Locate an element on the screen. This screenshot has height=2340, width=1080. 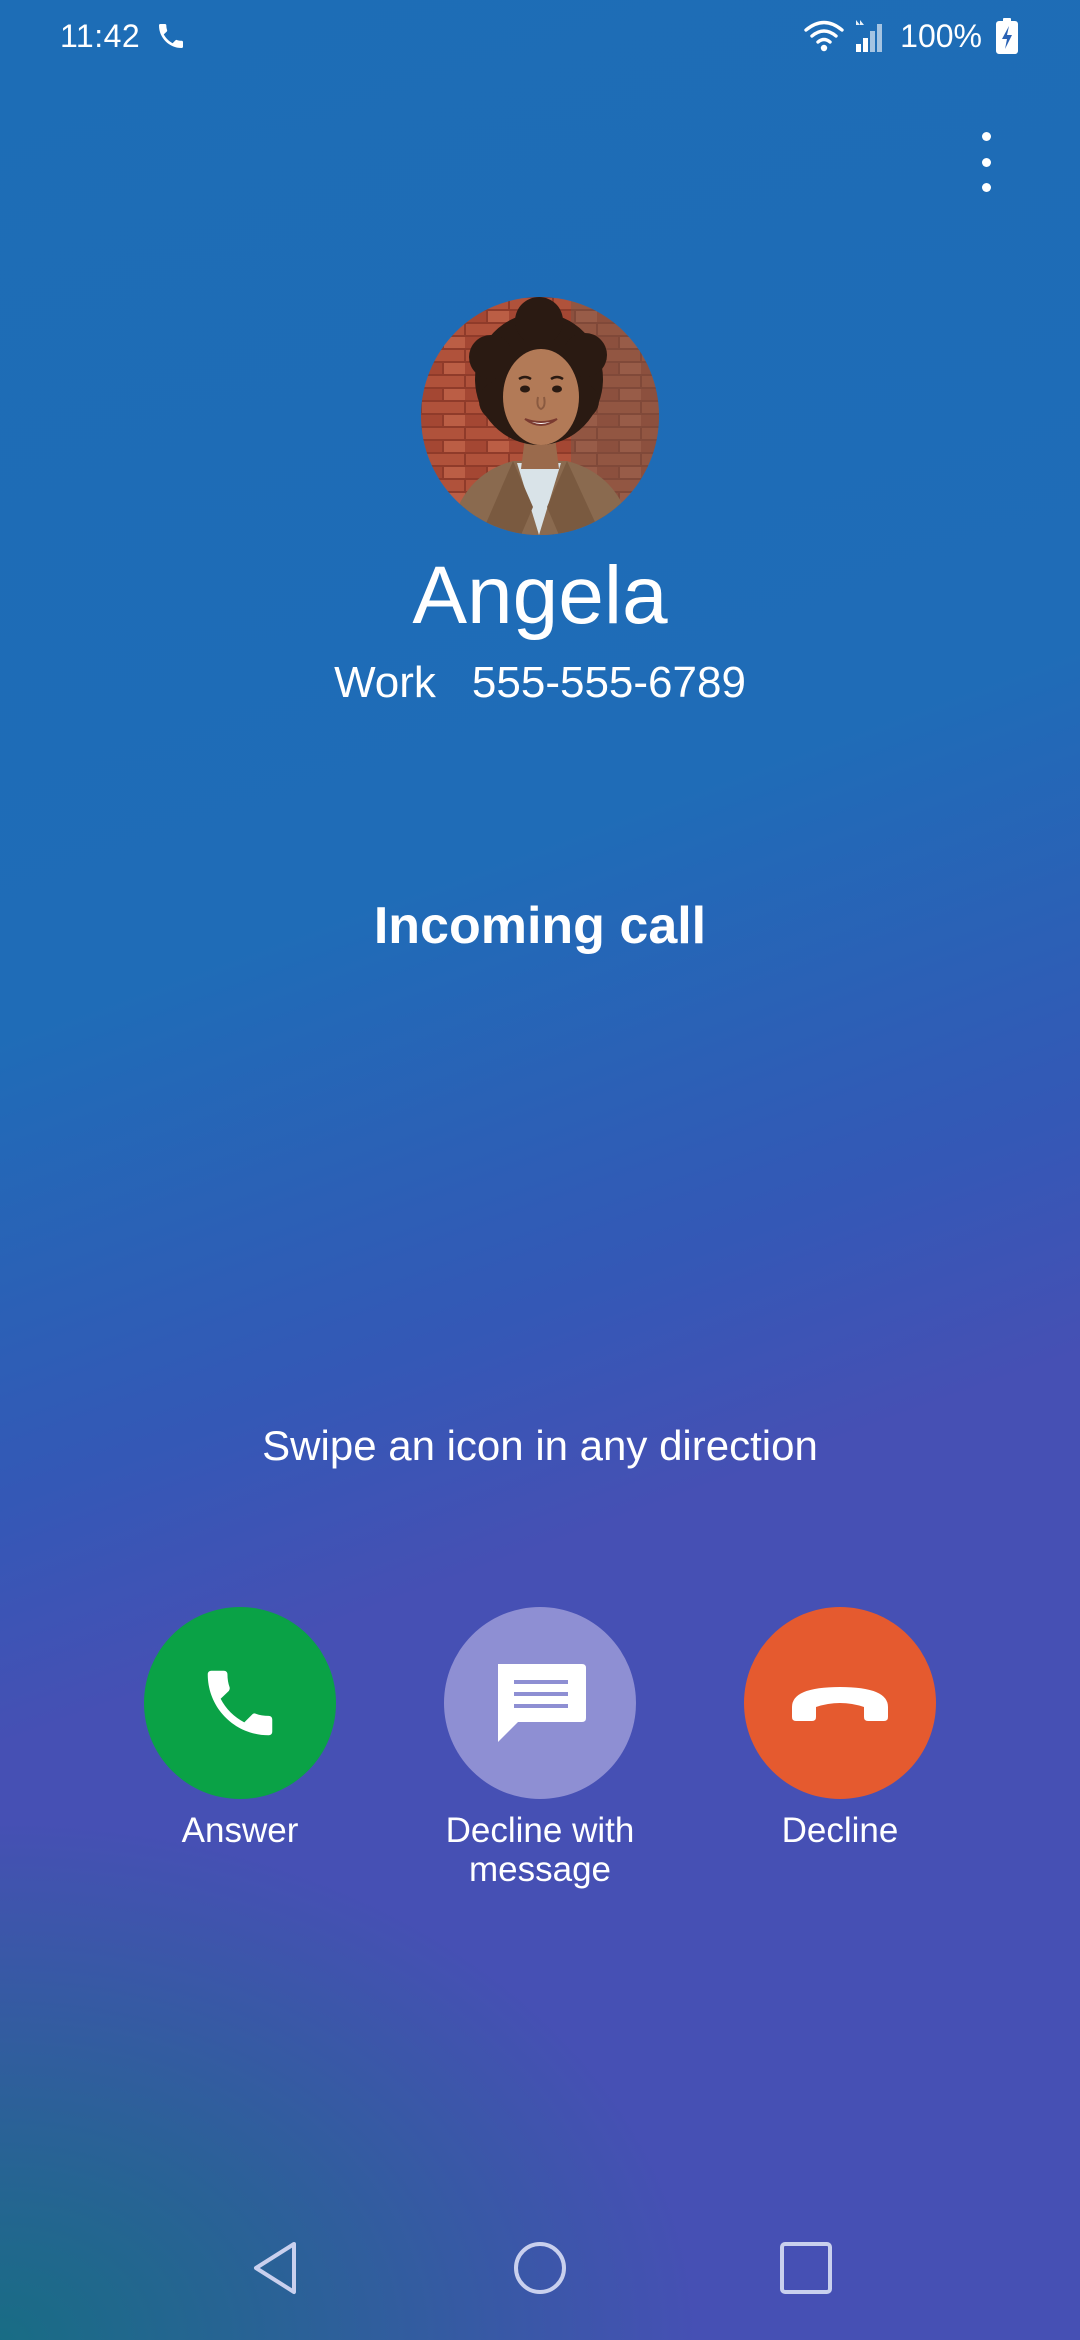
status-time: 11:42 is located at coordinates (100, 36).